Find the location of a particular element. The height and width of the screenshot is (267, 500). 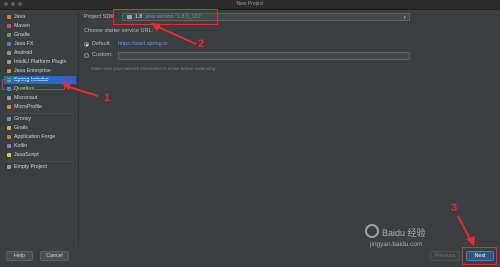

sidebar-item-label: Maven is located at coordinates (22, 26).